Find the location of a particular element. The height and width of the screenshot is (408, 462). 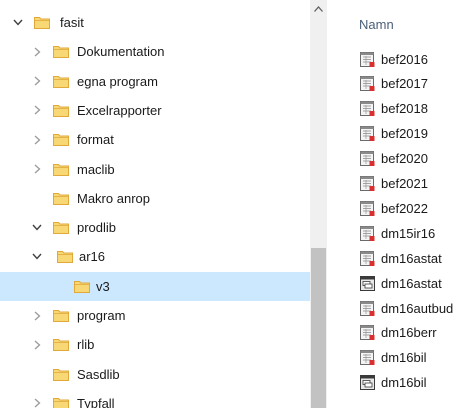

tree-item: prodlib is located at coordinates (155, 227).